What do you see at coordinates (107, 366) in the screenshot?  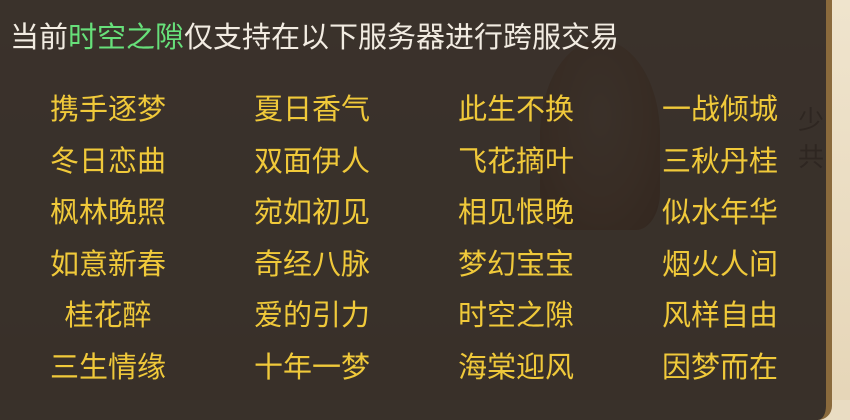 I see `server-item: 三生情缘` at bounding box center [107, 366].